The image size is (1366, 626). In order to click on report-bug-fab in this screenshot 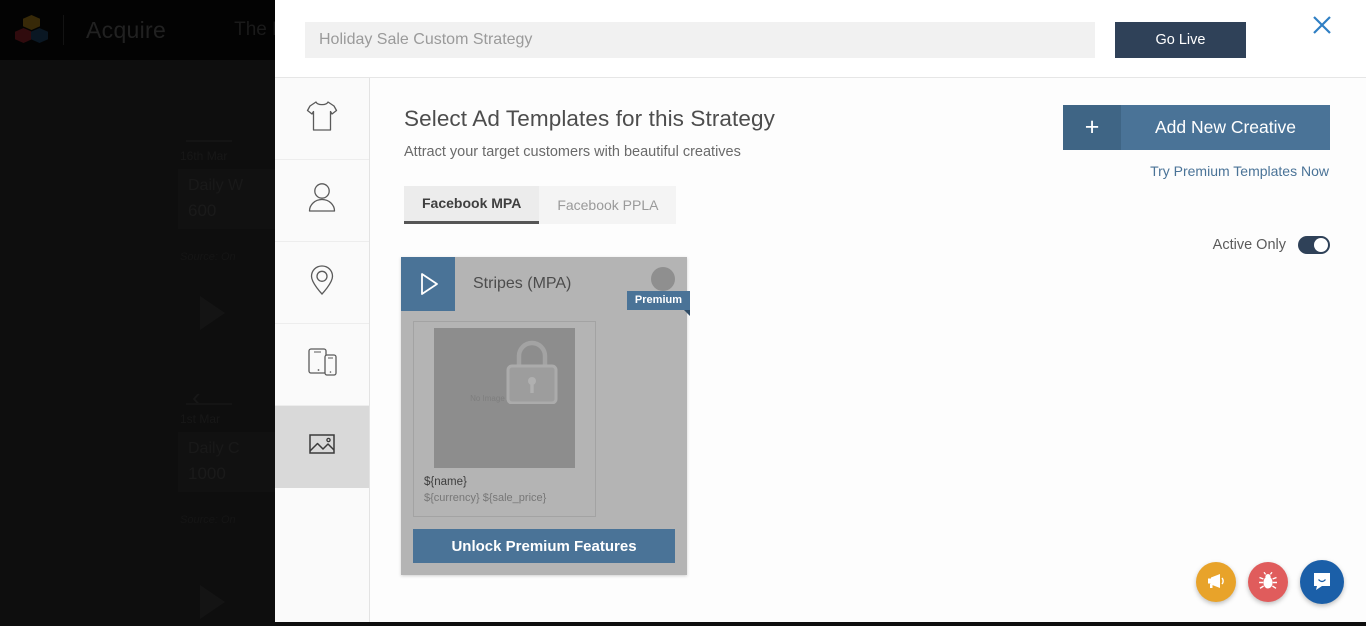, I will do `click(1268, 582)`.